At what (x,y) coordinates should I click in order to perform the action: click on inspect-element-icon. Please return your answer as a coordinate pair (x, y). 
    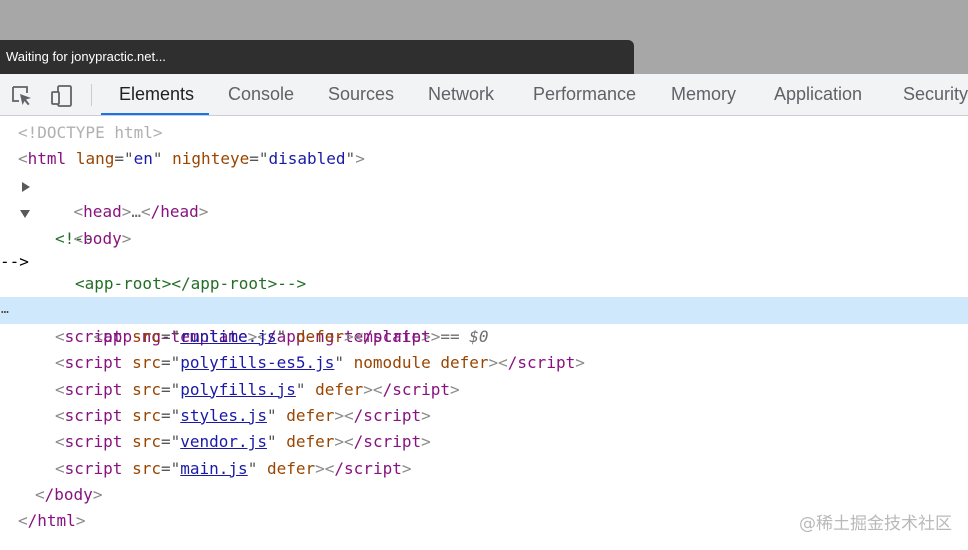
    Looking at the image, I should click on (22, 96).